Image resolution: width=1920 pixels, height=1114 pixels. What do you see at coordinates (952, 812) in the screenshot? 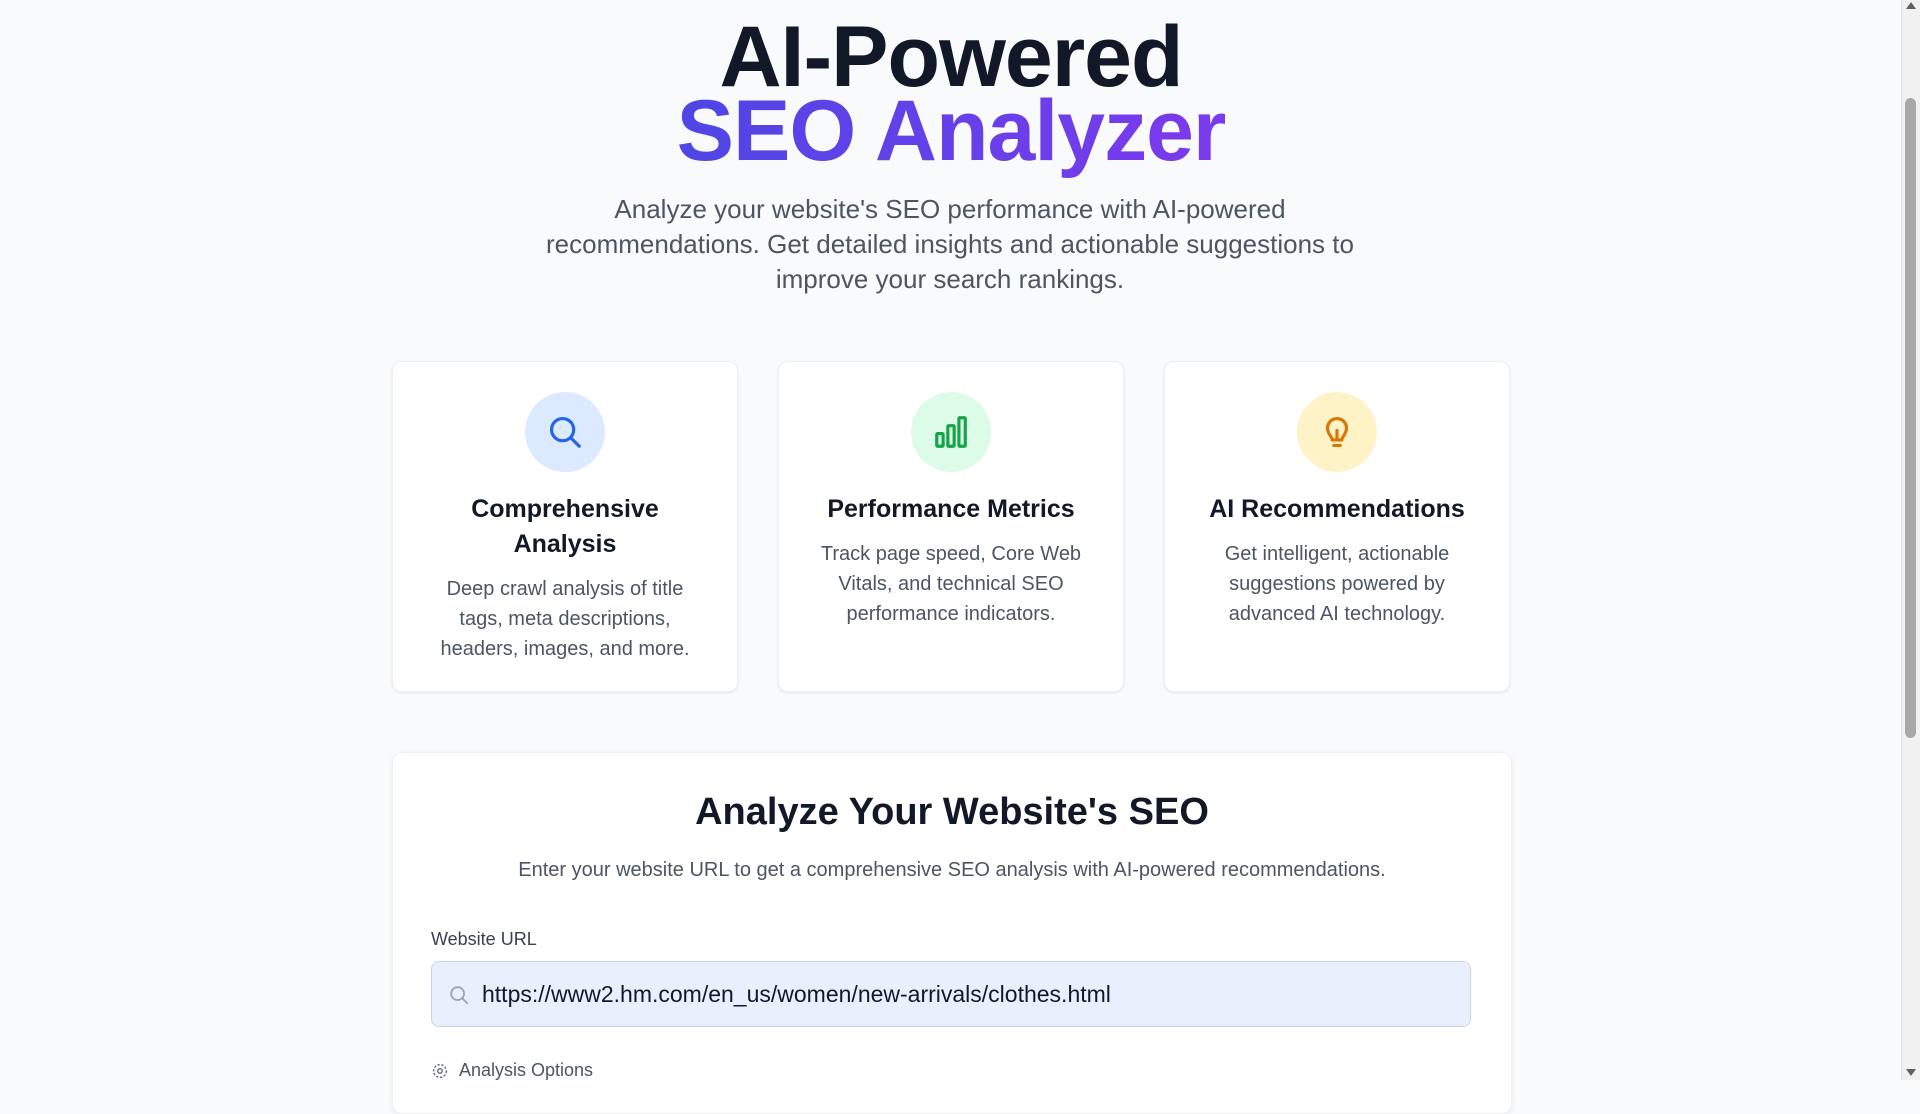
I see `form-title: Analyze Your Website's SEO` at bounding box center [952, 812].